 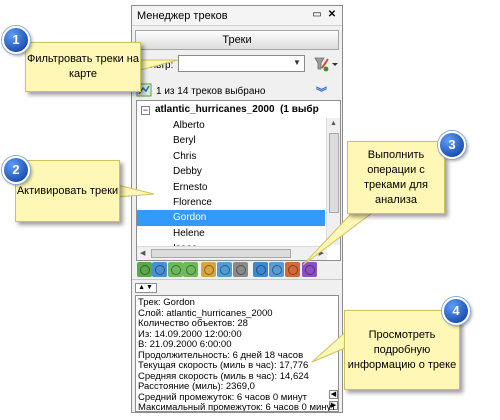 What do you see at coordinates (456, 311) in the screenshot?
I see `callout-badge-4: 4` at bounding box center [456, 311].